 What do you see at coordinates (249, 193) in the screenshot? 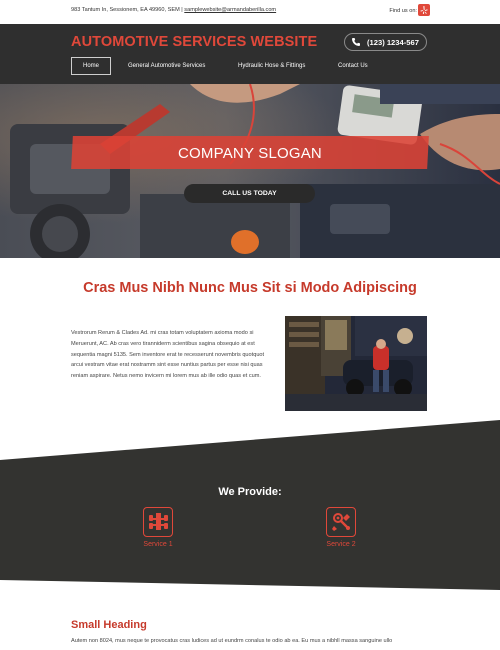
I see `call-us-button: CALL US TODAY` at bounding box center [249, 193].